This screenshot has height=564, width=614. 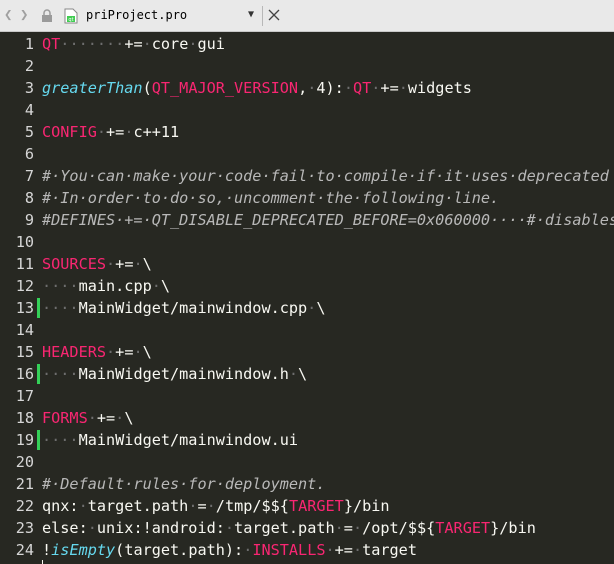 I want to click on line-number: 16, so click(x=24, y=374).